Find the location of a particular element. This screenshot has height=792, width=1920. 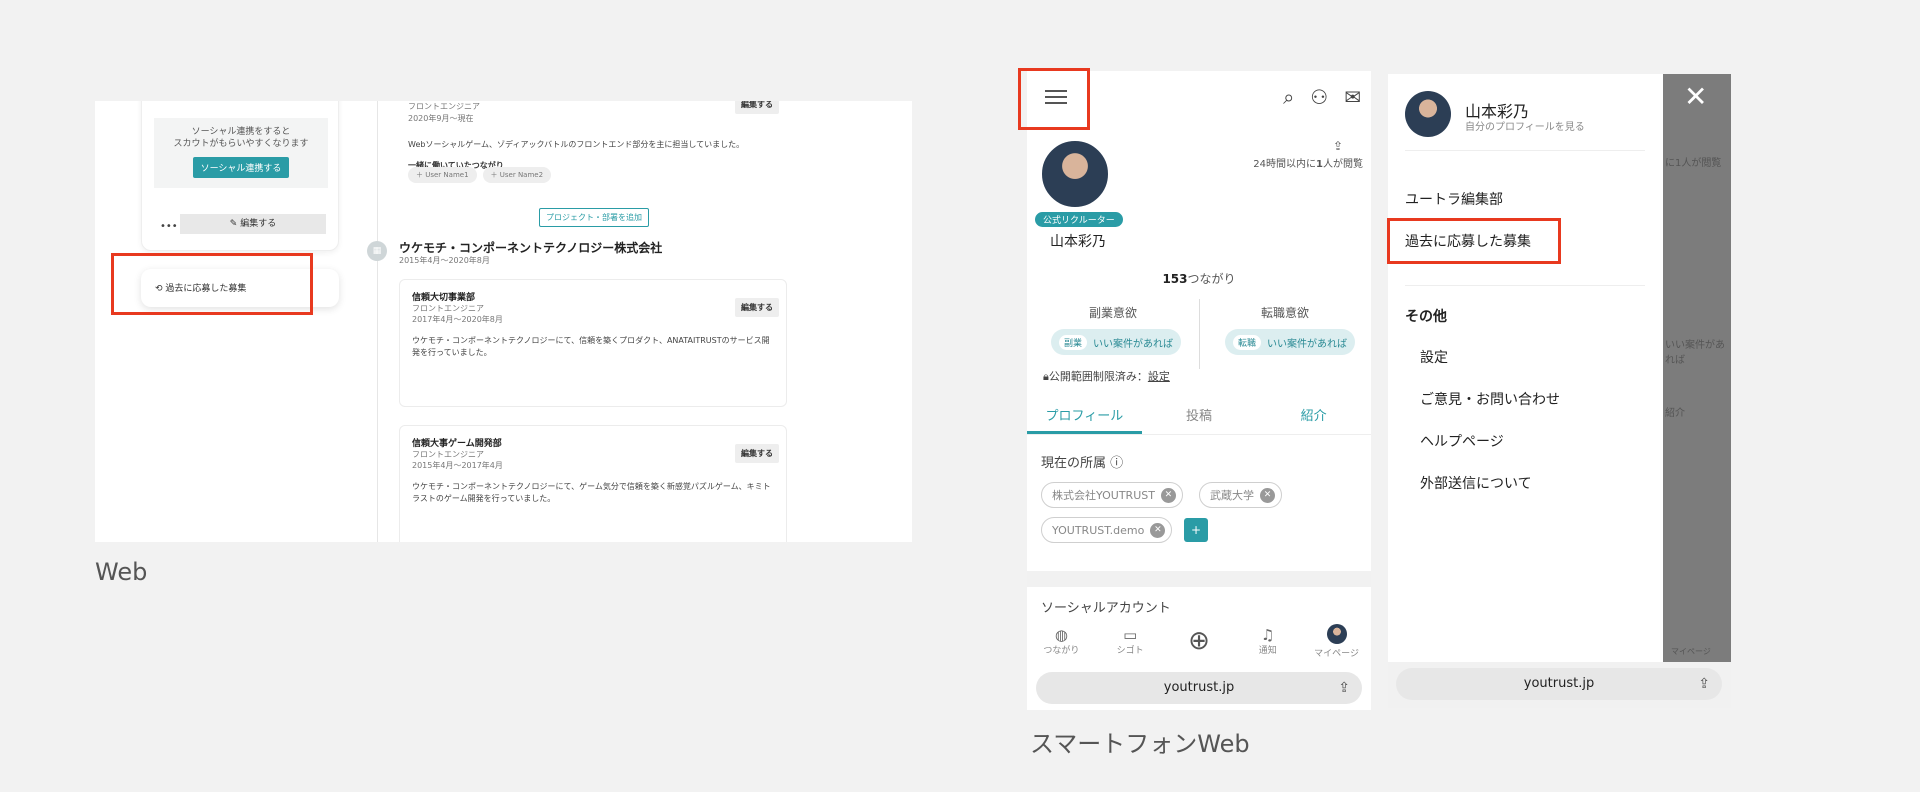

menu-section-other: その他 is located at coordinates (1426, 317).